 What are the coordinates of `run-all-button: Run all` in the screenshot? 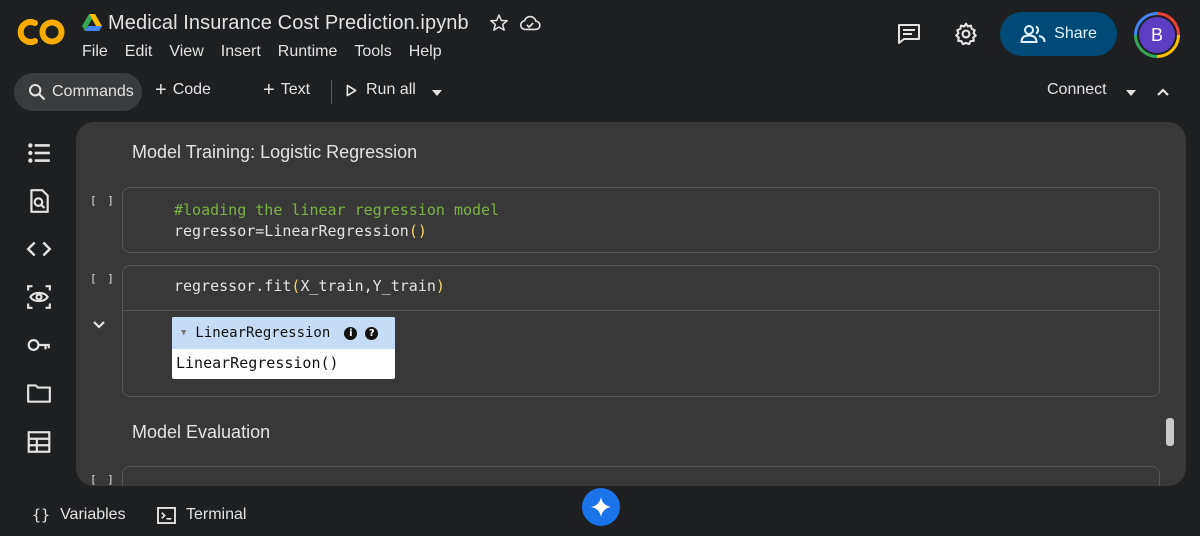 It's located at (381, 90).